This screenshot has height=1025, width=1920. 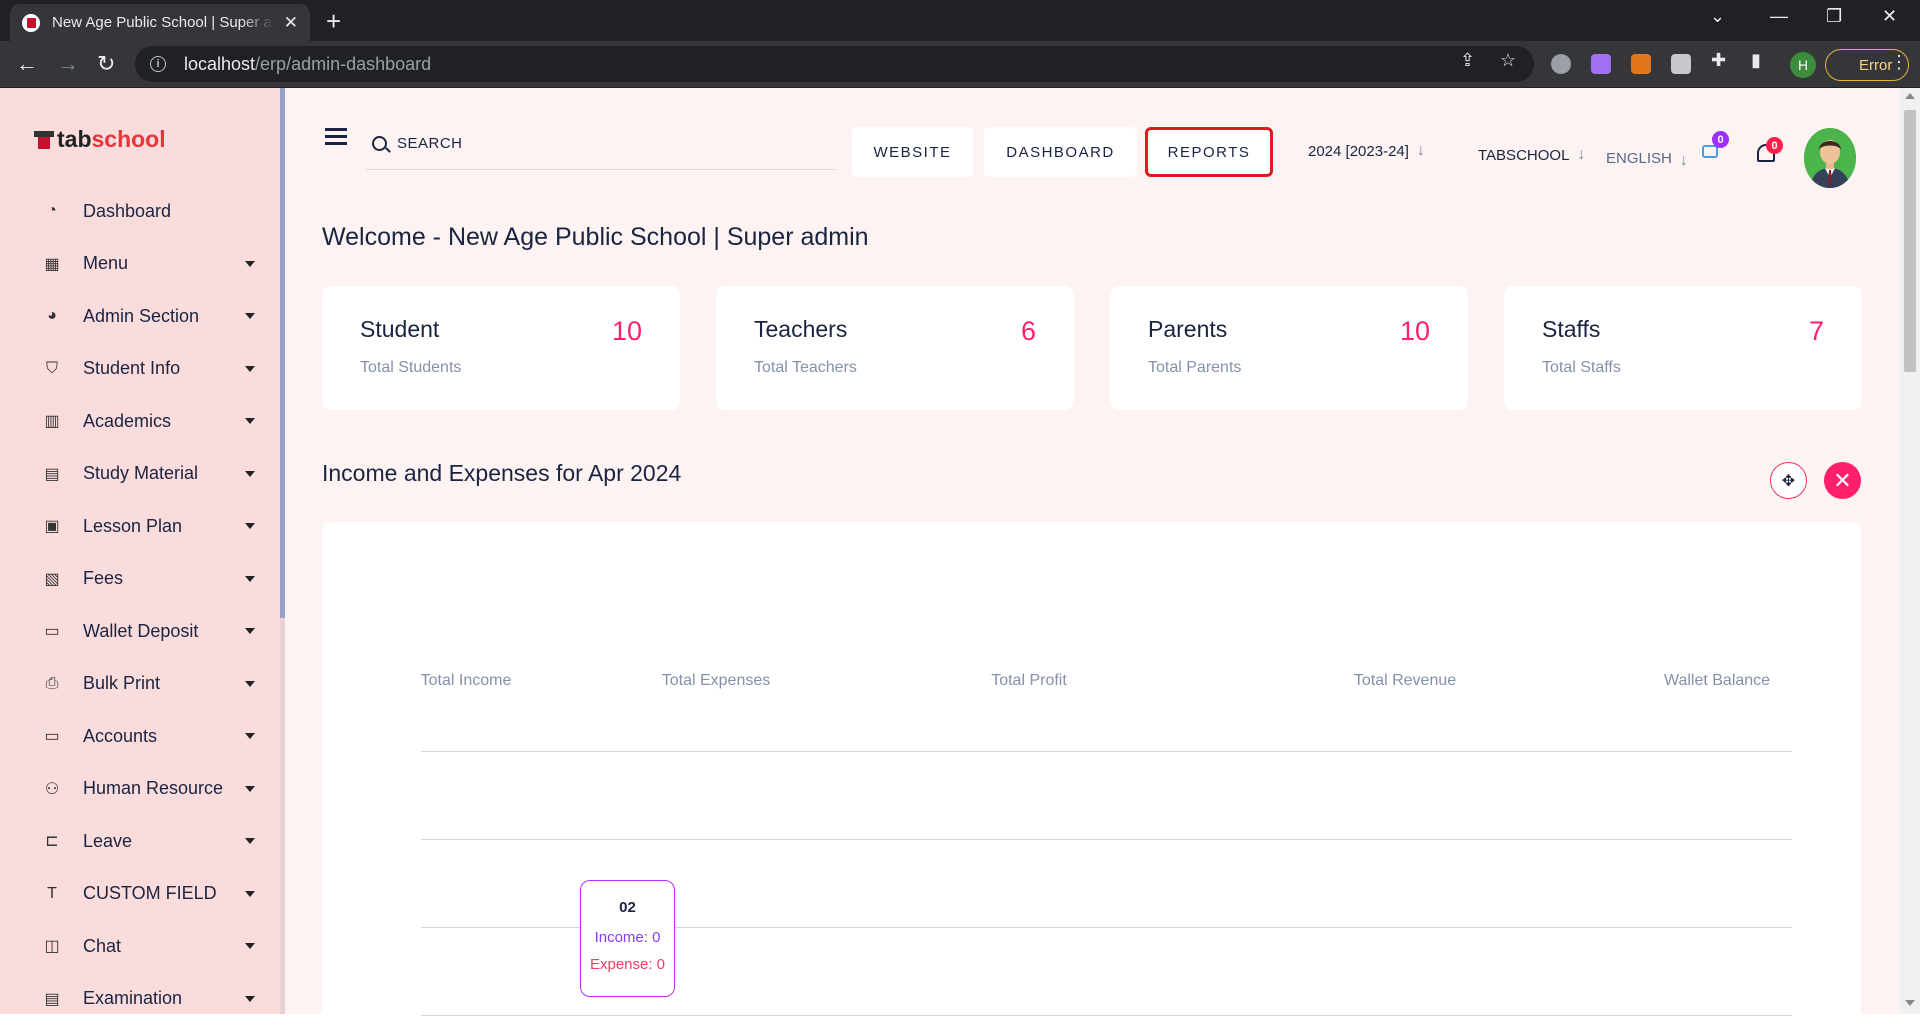 I want to click on dashboard-button: DASHBOARD, so click(x=1060, y=152).